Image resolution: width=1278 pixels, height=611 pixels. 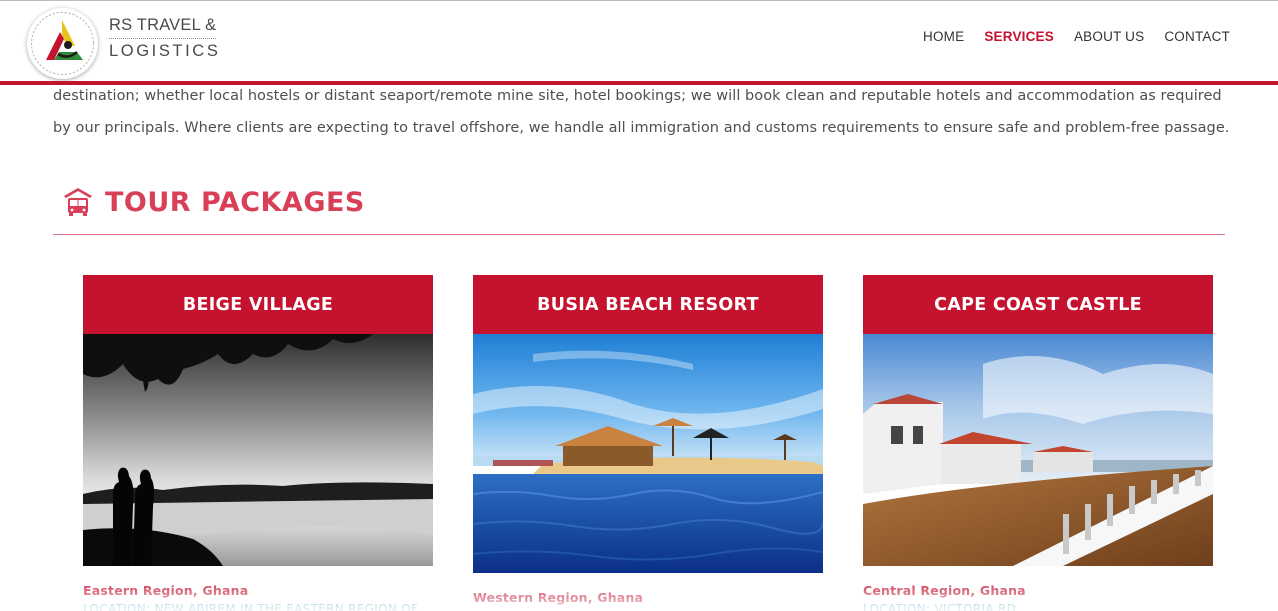 What do you see at coordinates (78, 202) in the screenshot?
I see `bus-icon` at bounding box center [78, 202].